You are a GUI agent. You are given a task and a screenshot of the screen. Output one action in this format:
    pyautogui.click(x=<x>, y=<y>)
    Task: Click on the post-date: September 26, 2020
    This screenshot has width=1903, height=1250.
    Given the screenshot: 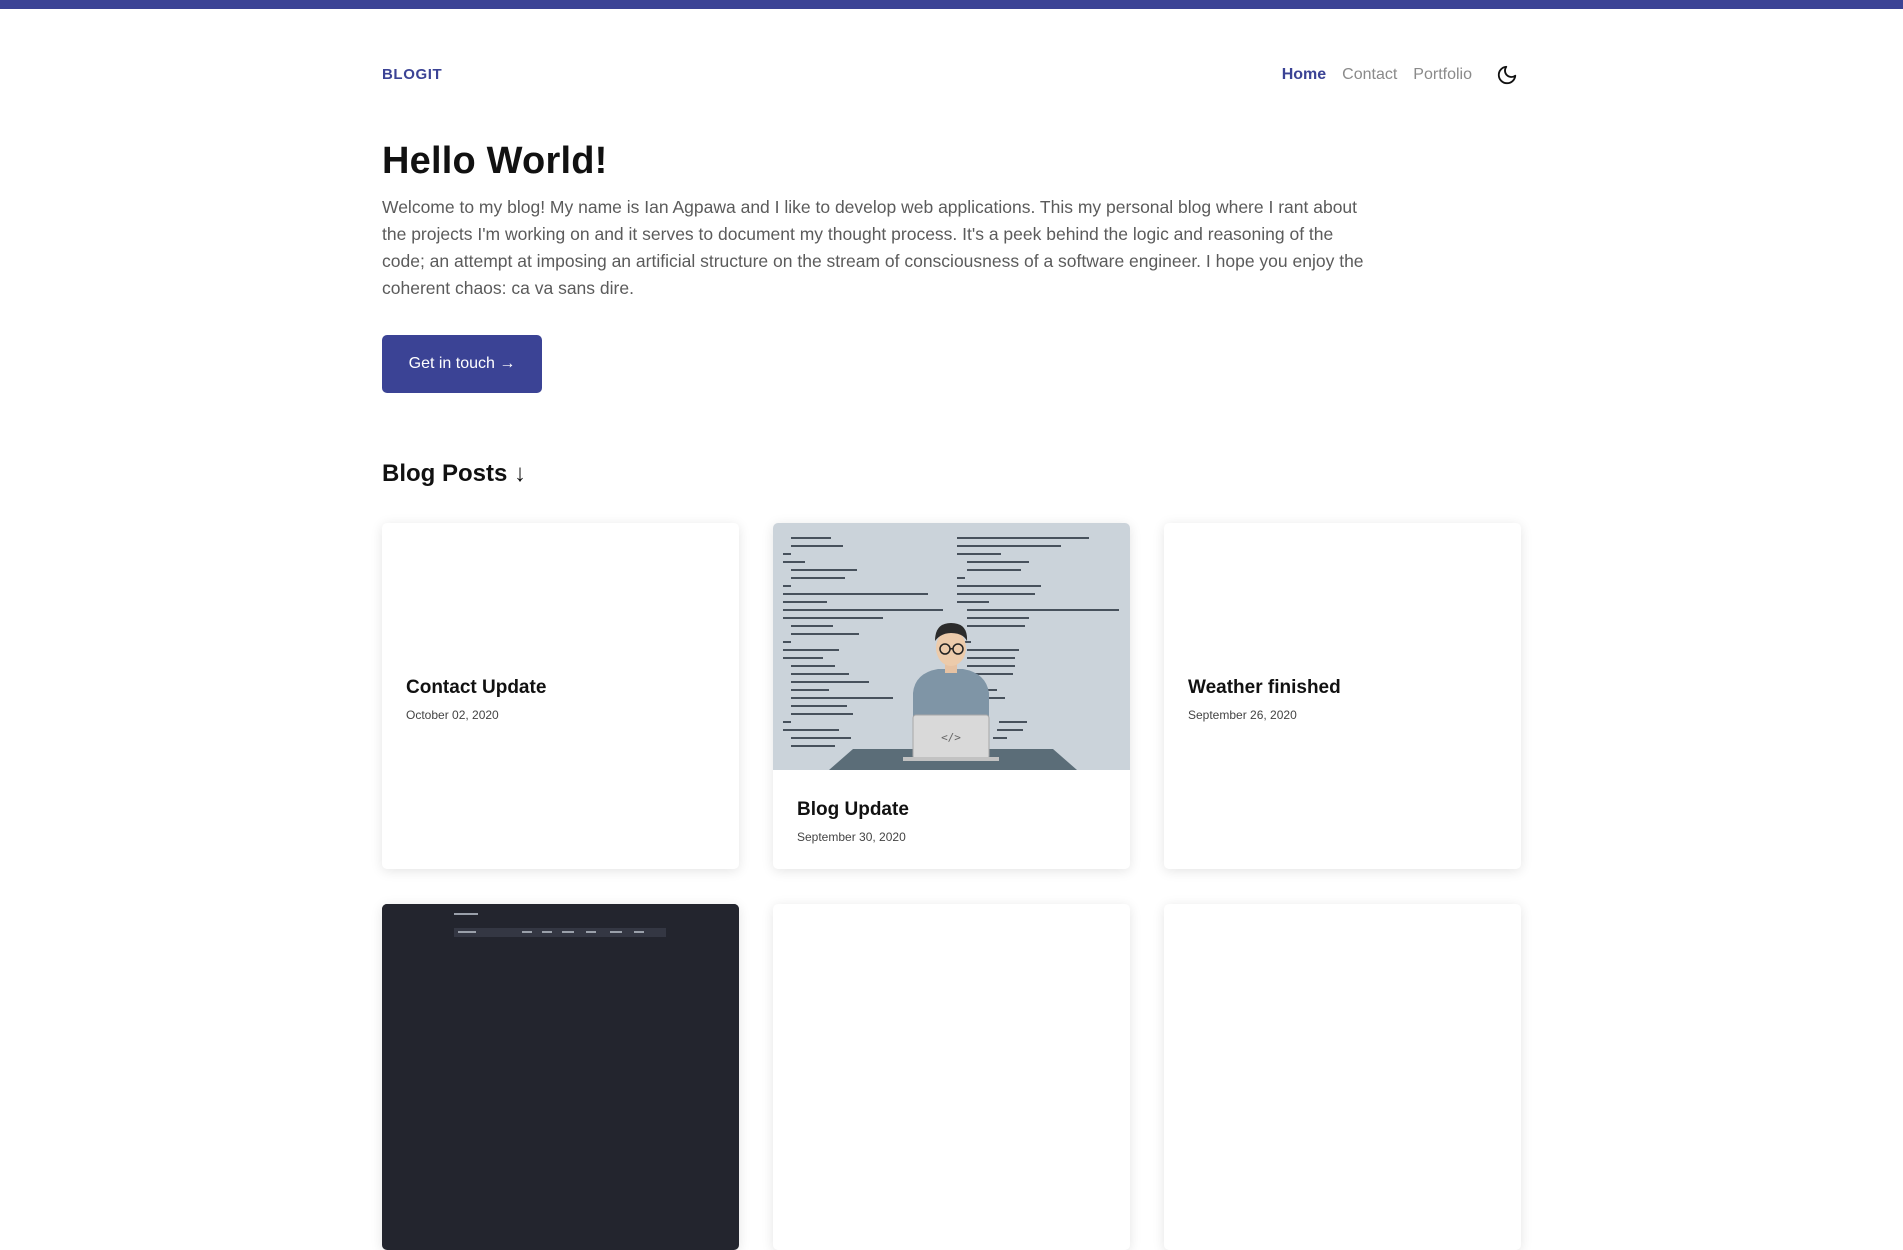 What is the action you would take?
    pyautogui.click(x=1242, y=715)
    